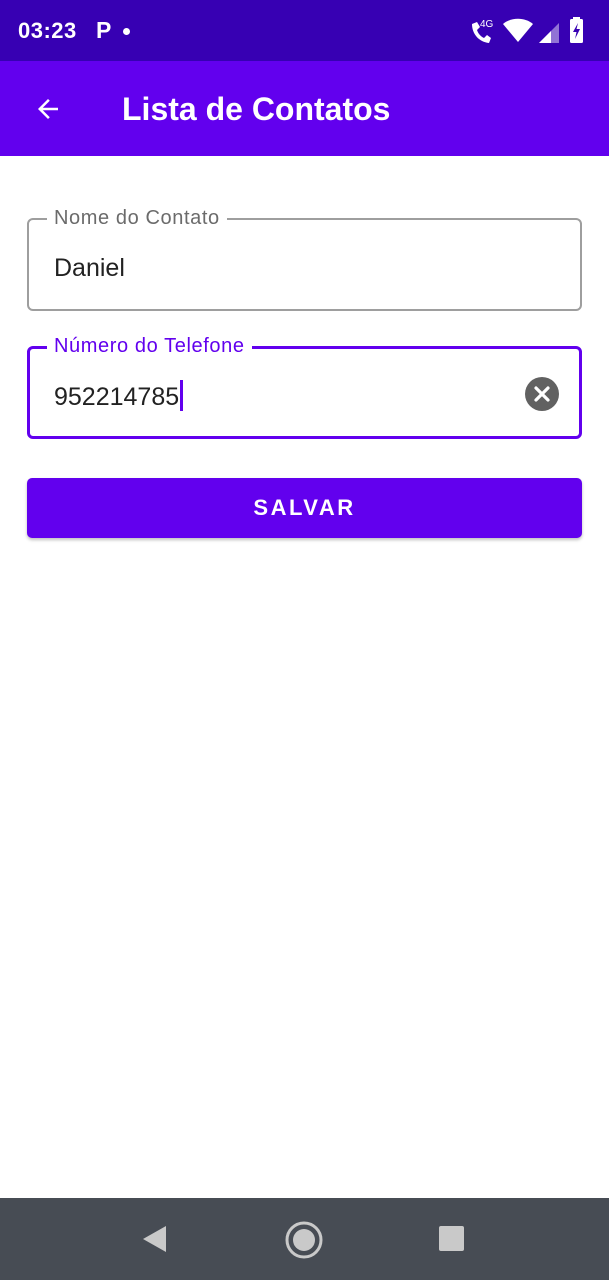 This screenshot has width=609, height=1280. I want to click on app-bar: Lista de Contatos, so click(304, 108).